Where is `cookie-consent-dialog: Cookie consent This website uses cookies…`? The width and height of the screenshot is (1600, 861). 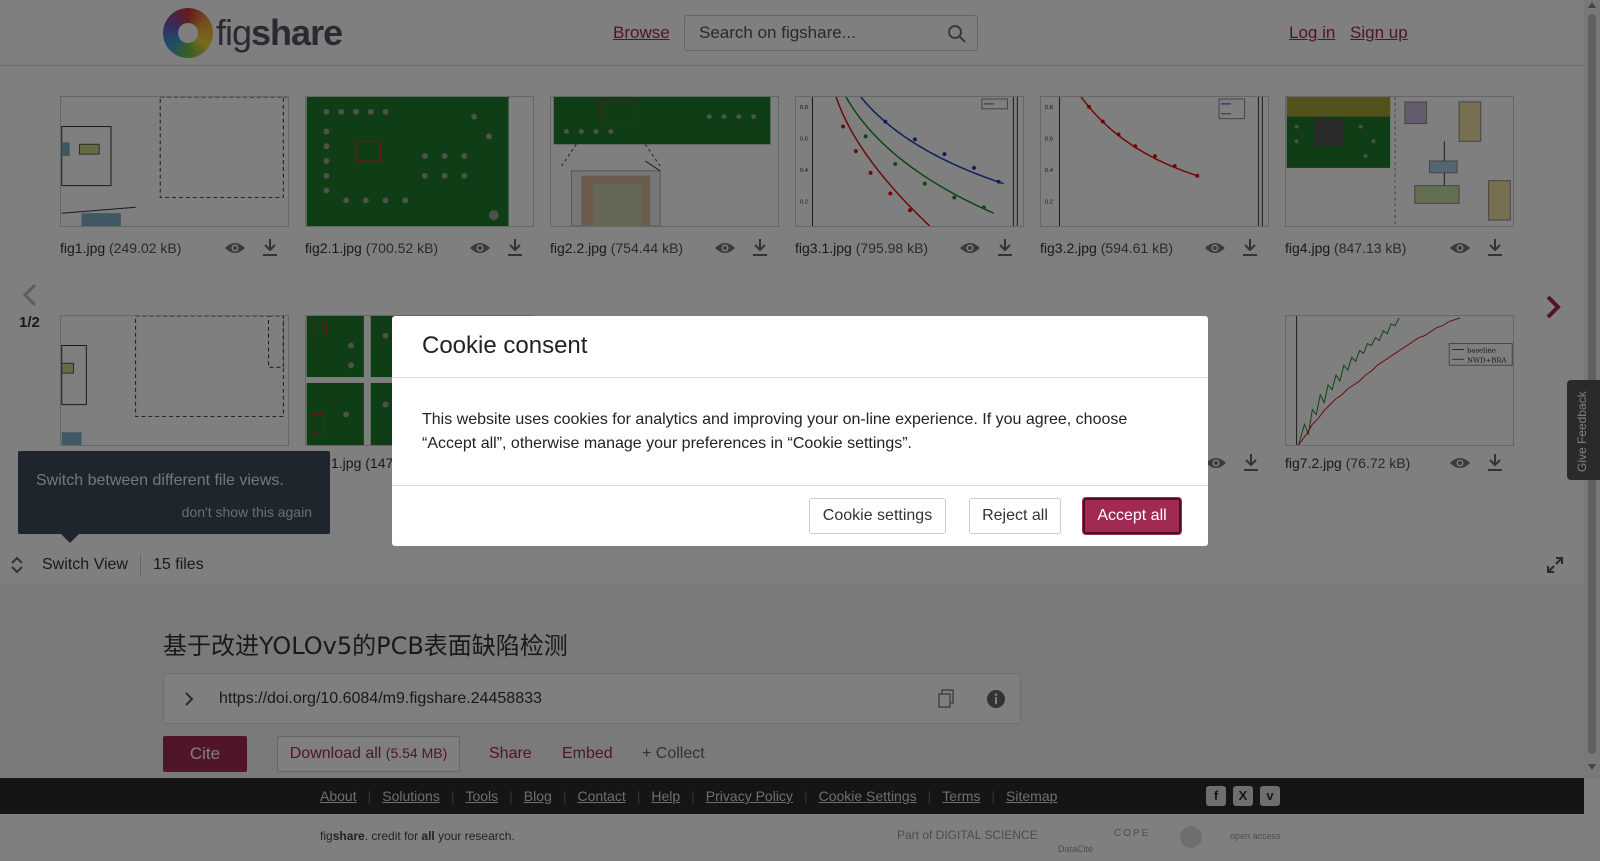
cookie-consent-dialog: Cookie consent This website uses cookies… is located at coordinates (800, 431).